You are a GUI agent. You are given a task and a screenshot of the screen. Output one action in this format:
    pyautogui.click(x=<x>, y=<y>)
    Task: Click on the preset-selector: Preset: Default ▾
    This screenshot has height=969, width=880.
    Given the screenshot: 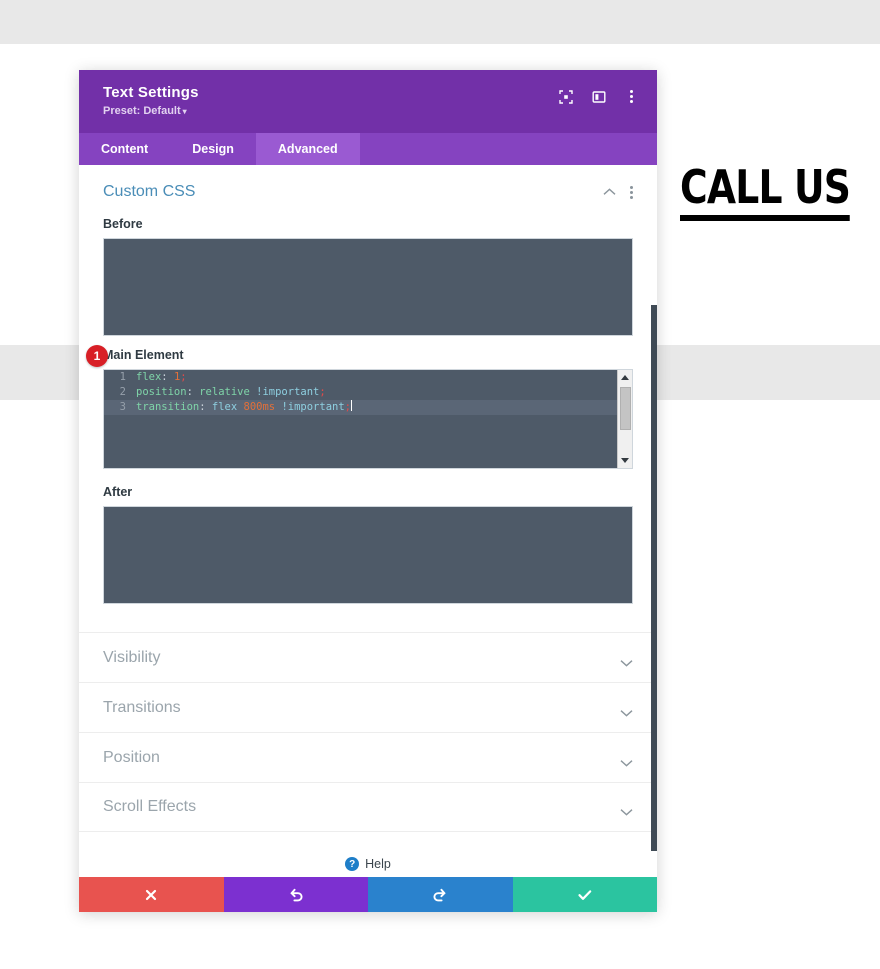 What is the action you would take?
    pyautogui.click(x=369, y=111)
    